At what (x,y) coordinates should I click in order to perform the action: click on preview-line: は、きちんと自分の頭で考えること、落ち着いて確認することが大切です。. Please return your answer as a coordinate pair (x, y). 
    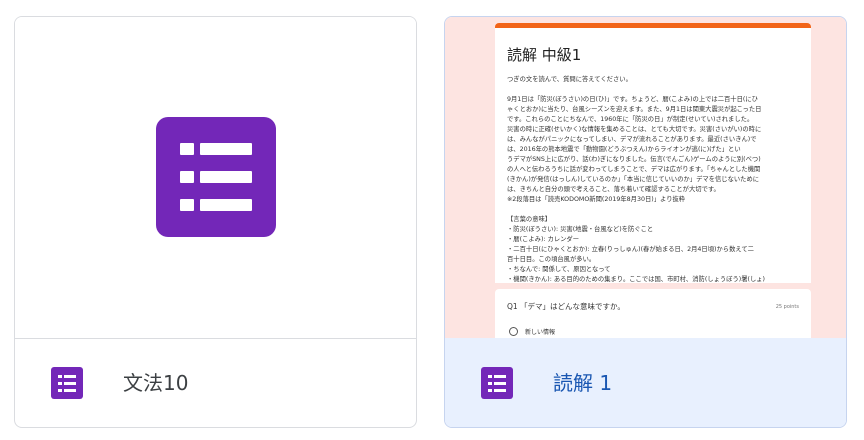
    Looking at the image, I should click on (613, 189).